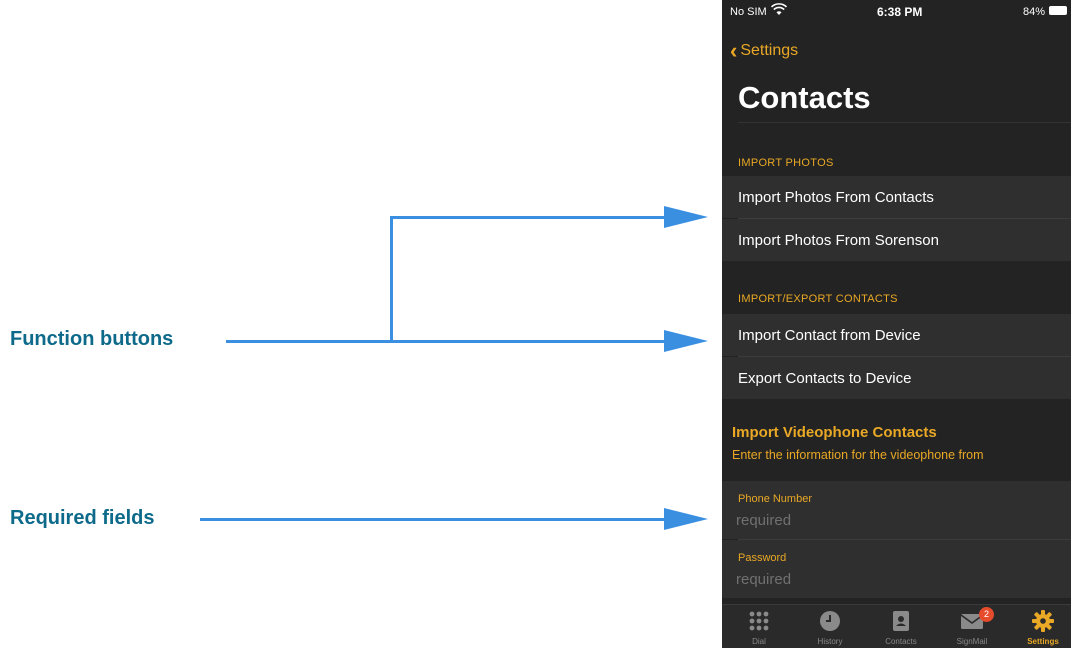 The height and width of the screenshot is (648, 1071). I want to click on tab-label: SignMail, so click(972, 641).